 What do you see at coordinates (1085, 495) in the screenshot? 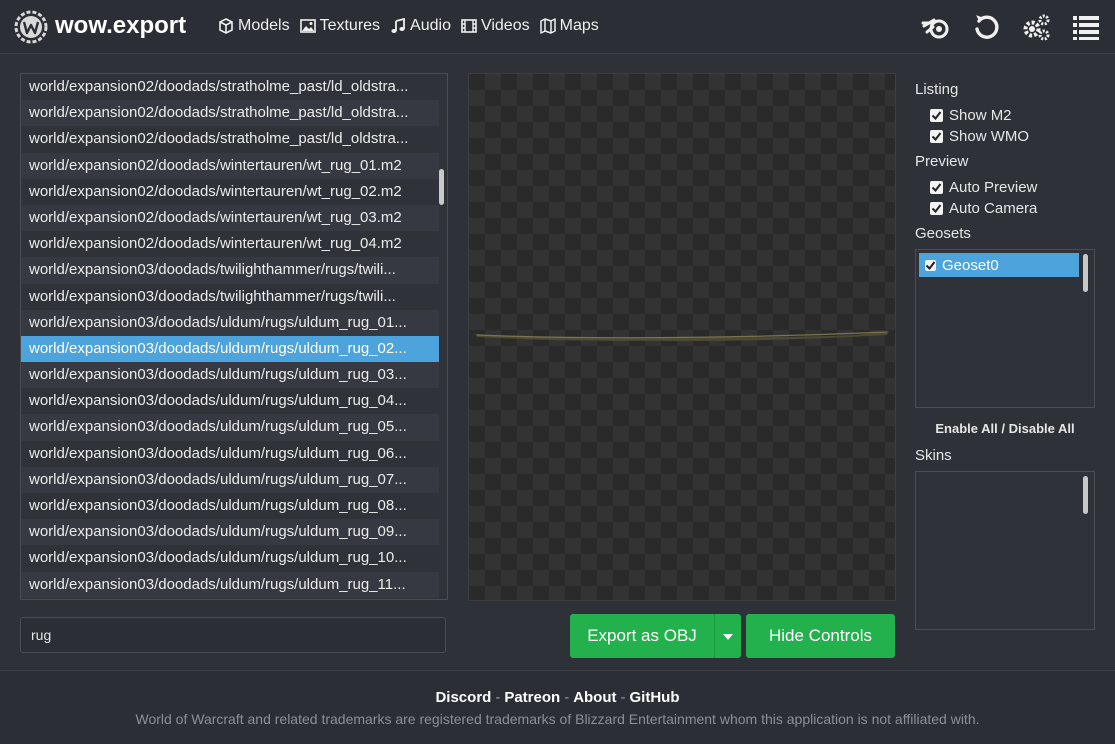
I see `skins-scrollbar` at bounding box center [1085, 495].